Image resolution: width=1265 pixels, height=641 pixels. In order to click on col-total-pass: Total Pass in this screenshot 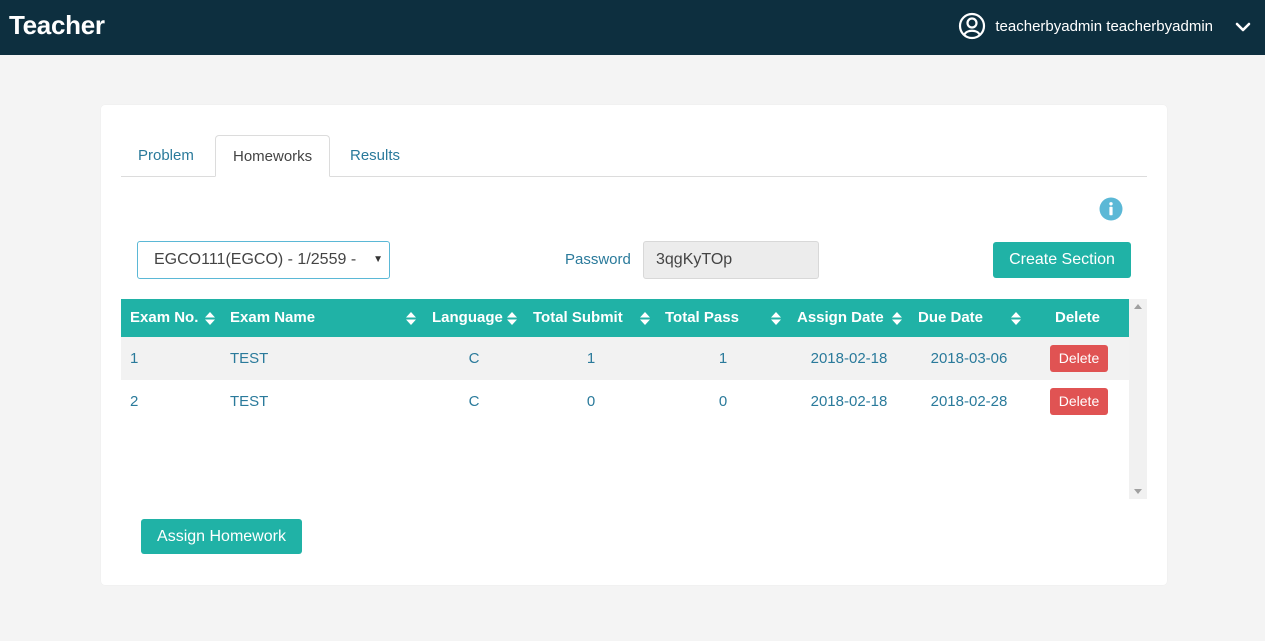, I will do `click(702, 318)`.